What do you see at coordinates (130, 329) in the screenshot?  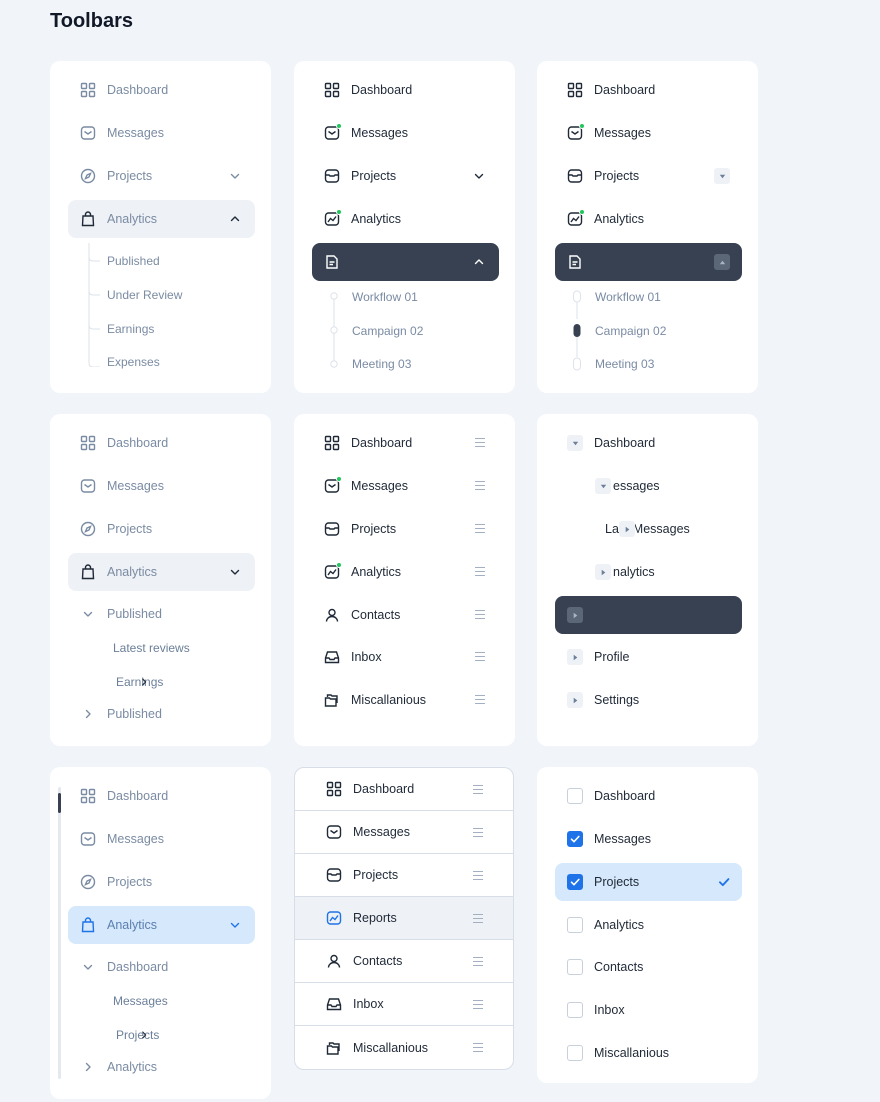 I see `sub-item-earnings: Earnings` at bounding box center [130, 329].